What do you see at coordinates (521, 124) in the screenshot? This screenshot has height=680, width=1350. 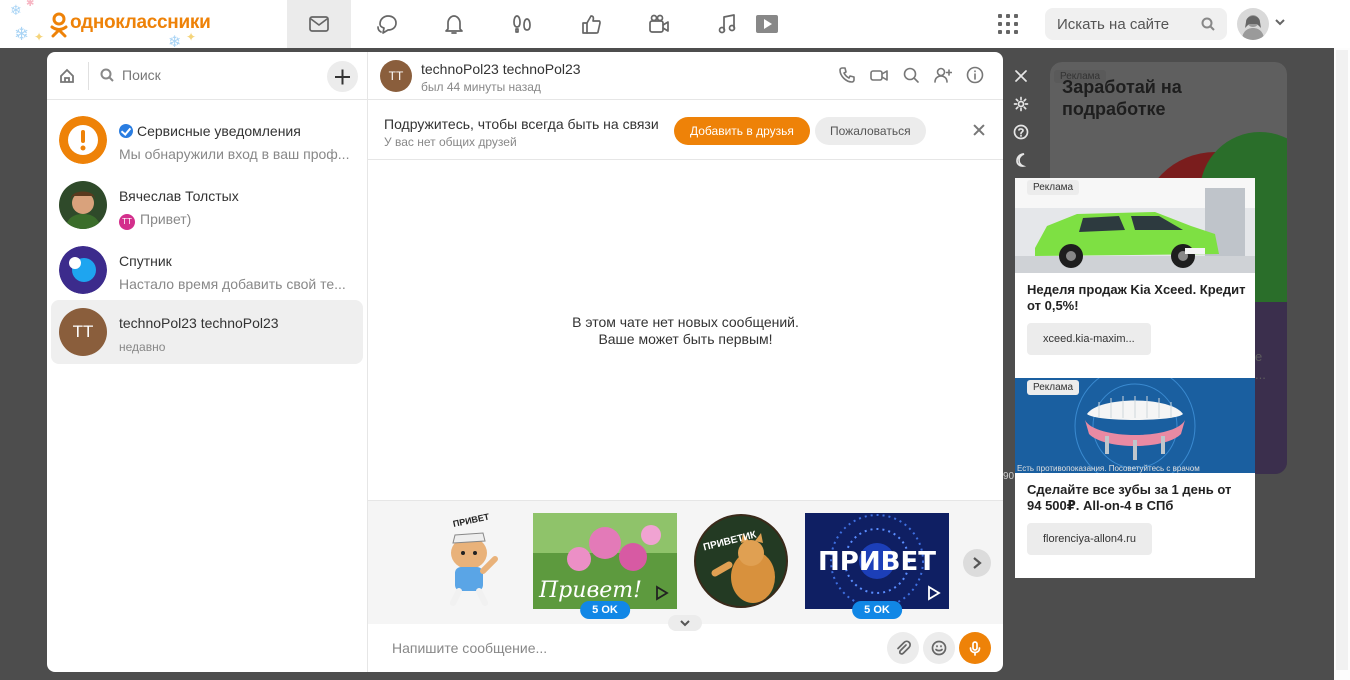 I see `friend-prompt: Подружитесь, чтобы всегда быть на связи` at bounding box center [521, 124].